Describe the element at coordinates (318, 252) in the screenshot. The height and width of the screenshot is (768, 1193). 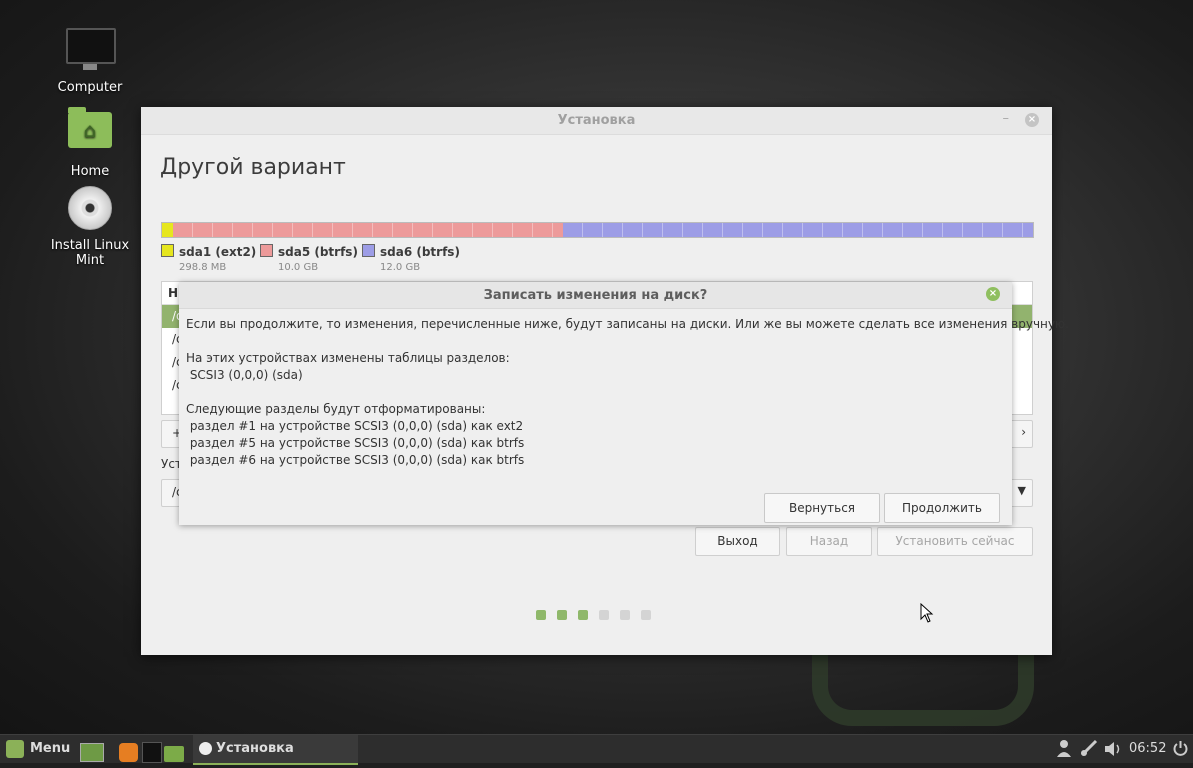
I see `legend-name: sda5 (btrfs)` at that location.